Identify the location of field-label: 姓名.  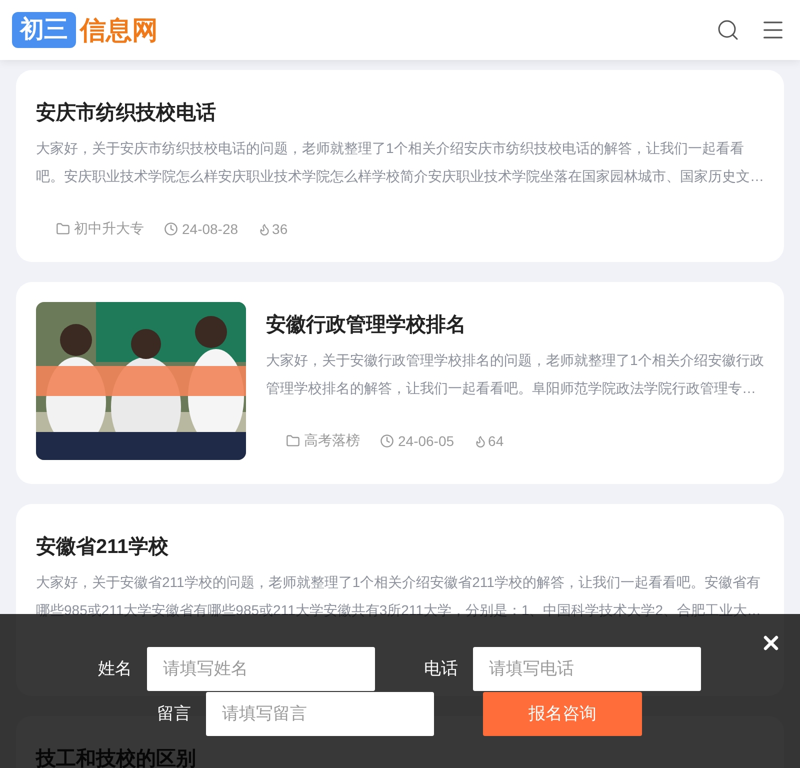
(114, 669).